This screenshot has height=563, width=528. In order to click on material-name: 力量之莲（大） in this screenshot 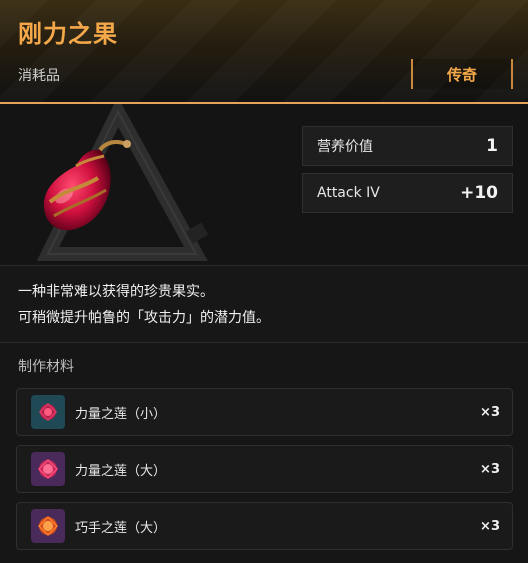, I will do `click(121, 471)`.